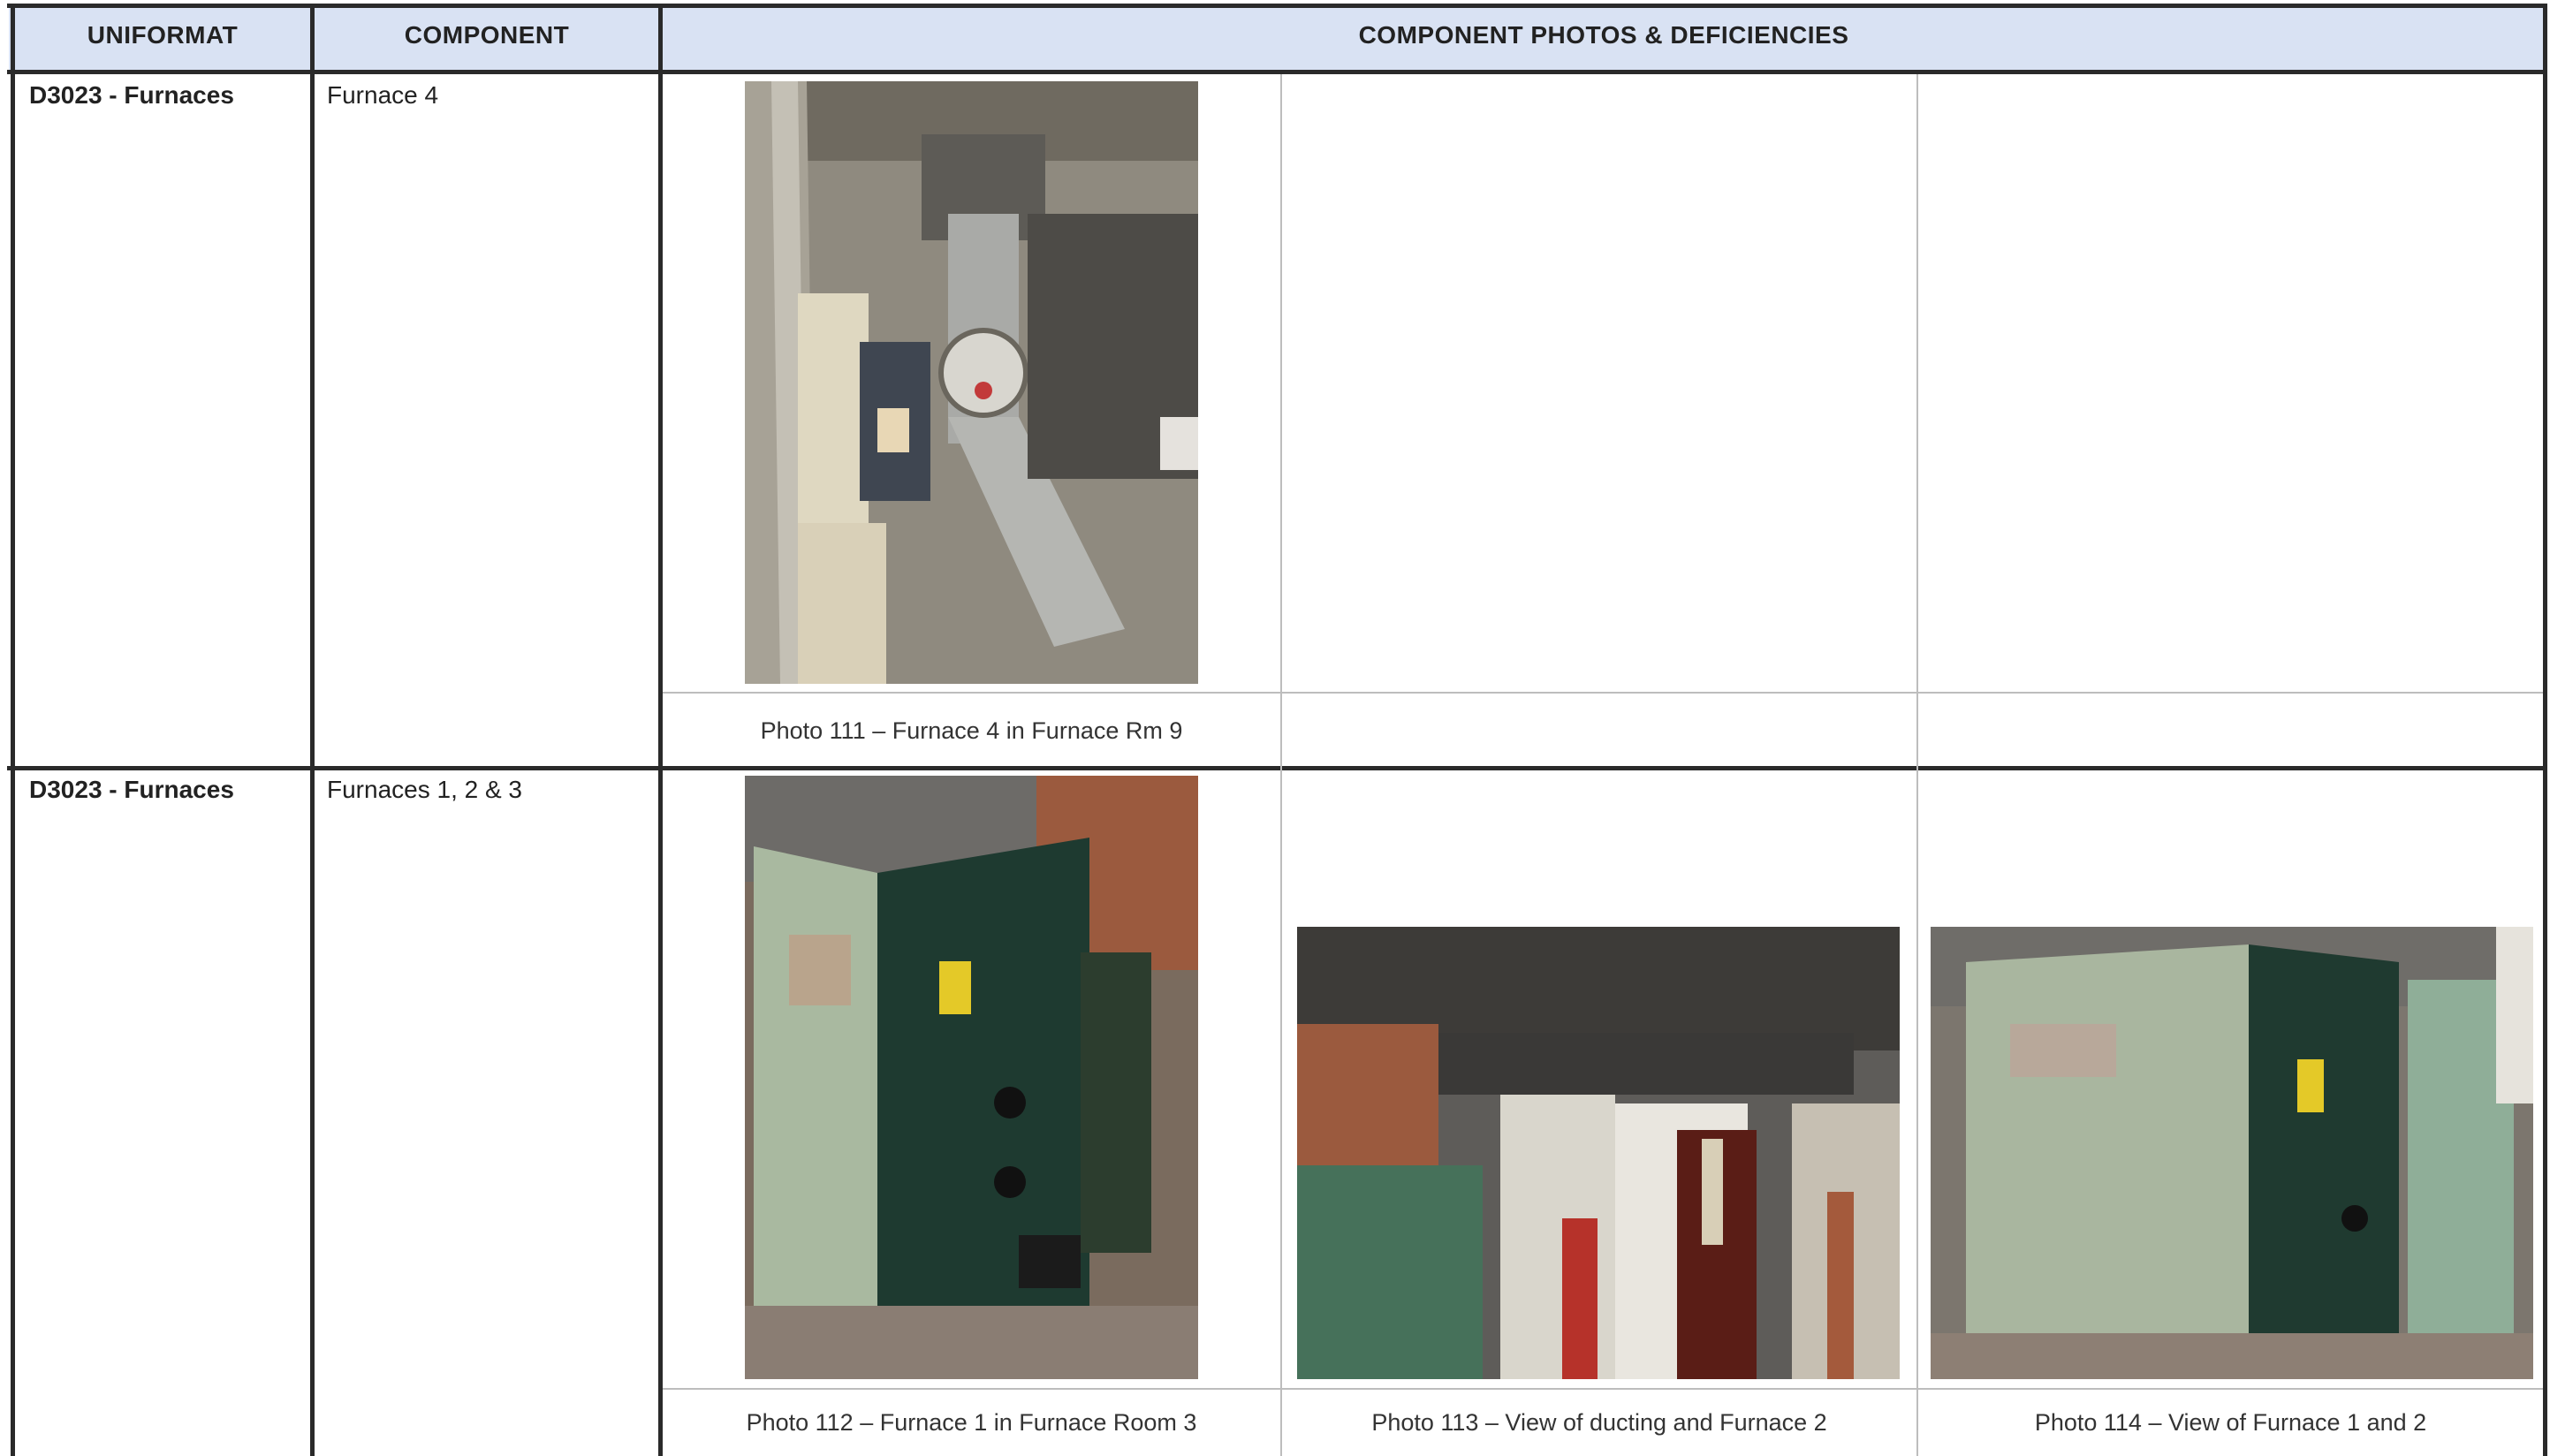 The height and width of the screenshot is (1456, 2550). Describe the element at coordinates (383, 95) in the screenshot. I see `row1-component: Furnace 4` at that location.